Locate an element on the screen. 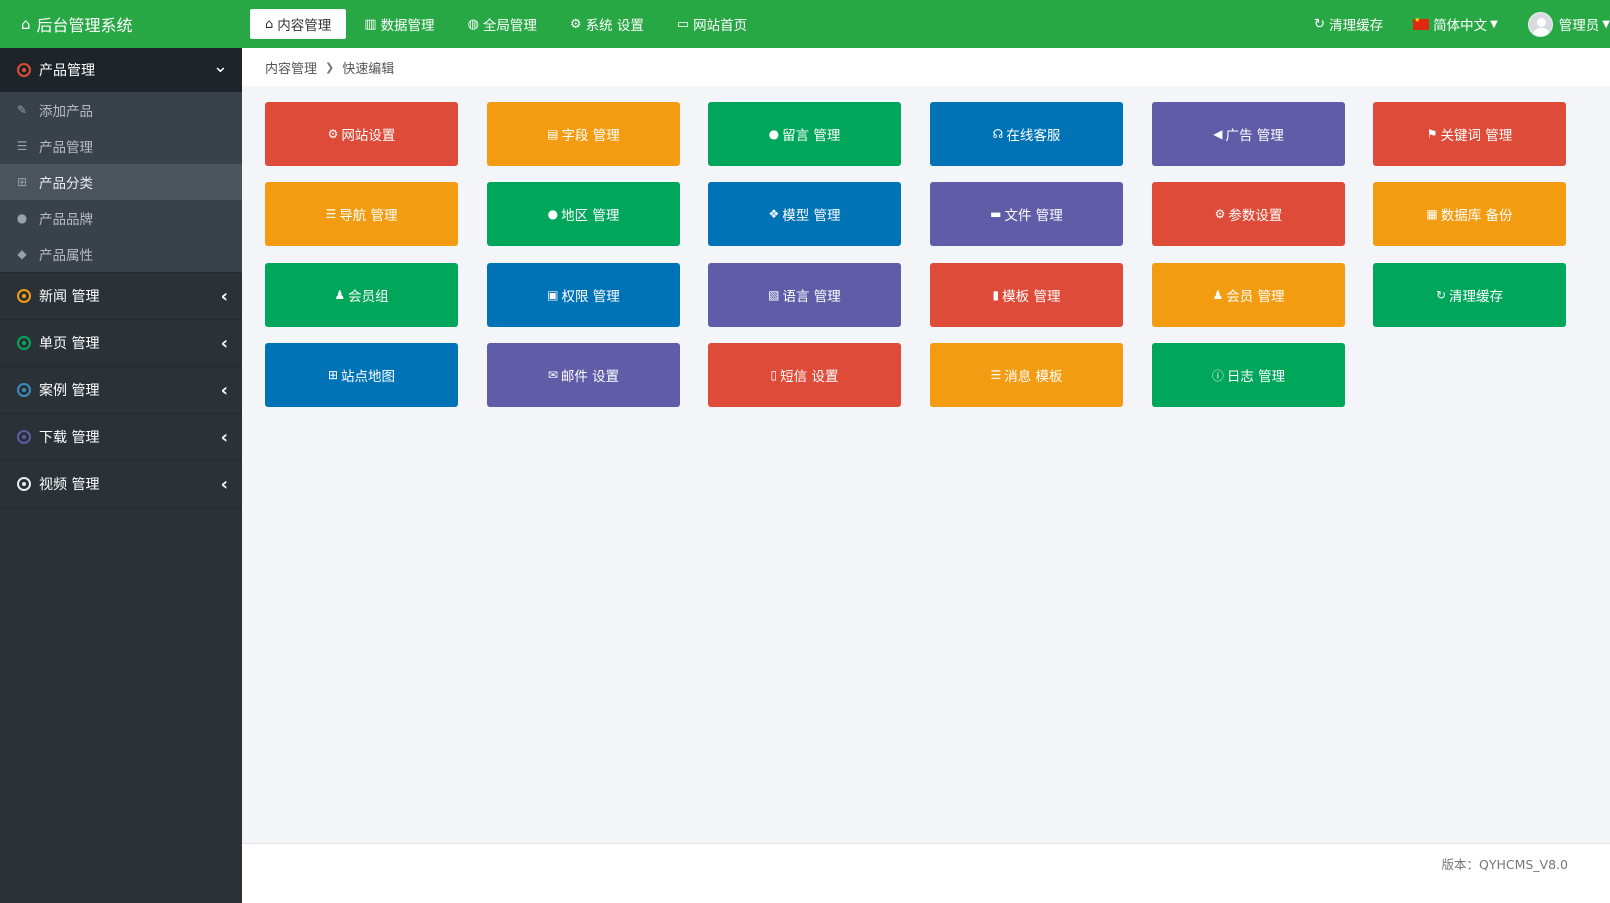  quick-tile: ↻ 清理缓存 is located at coordinates (1469, 295).